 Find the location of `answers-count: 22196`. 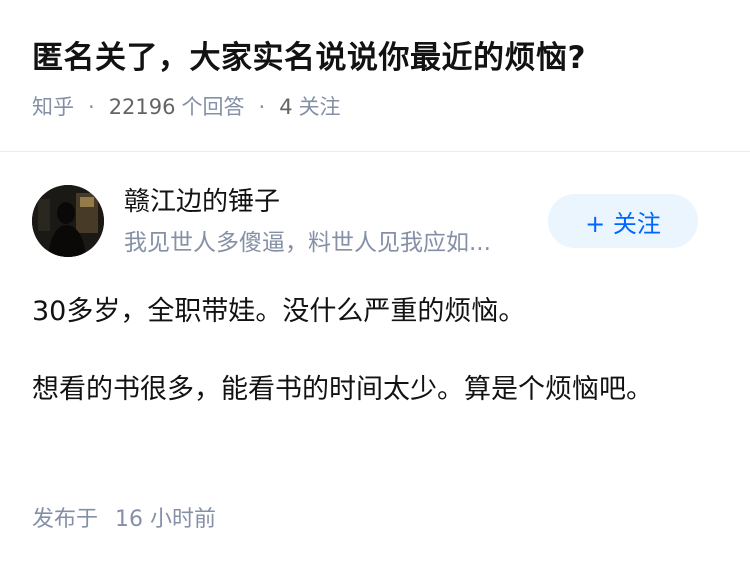

answers-count: 22196 is located at coordinates (142, 107).